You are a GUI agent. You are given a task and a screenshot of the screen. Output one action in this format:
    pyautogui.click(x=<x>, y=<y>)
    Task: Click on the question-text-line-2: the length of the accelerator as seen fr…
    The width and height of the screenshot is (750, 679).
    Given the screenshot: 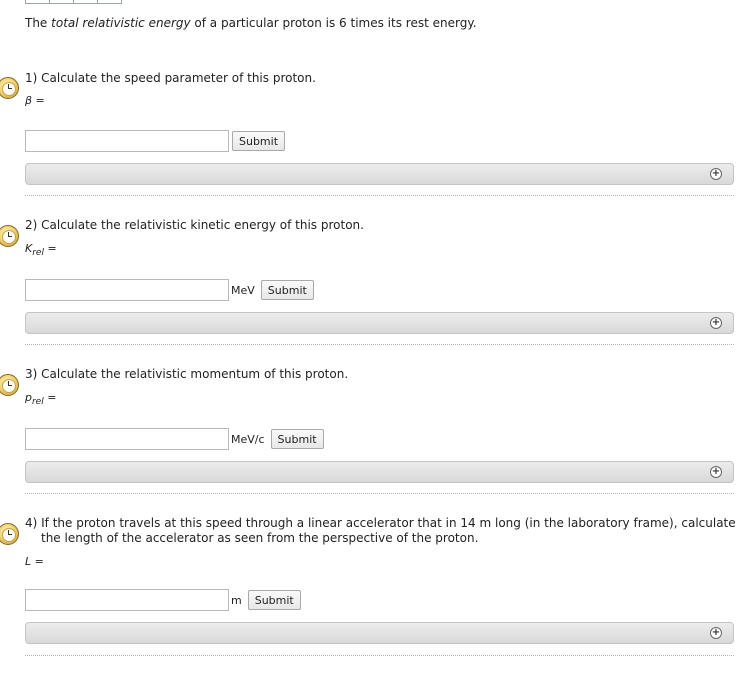 What is the action you would take?
    pyautogui.click(x=260, y=538)
    